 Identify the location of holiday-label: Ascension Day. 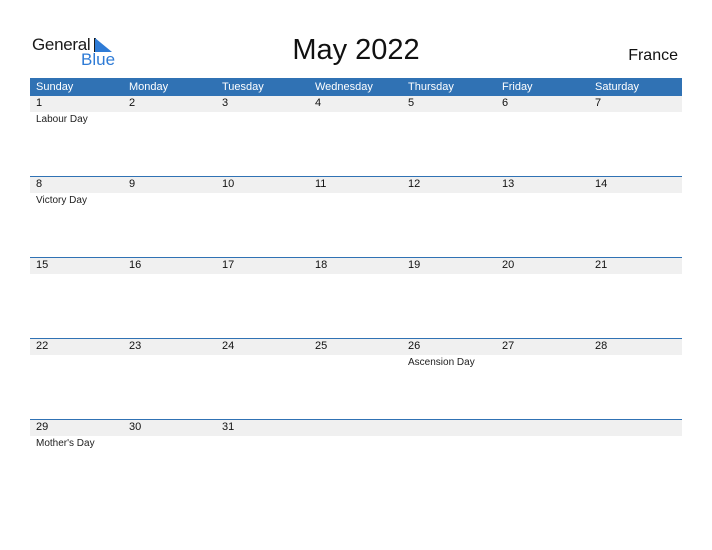
(441, 362).